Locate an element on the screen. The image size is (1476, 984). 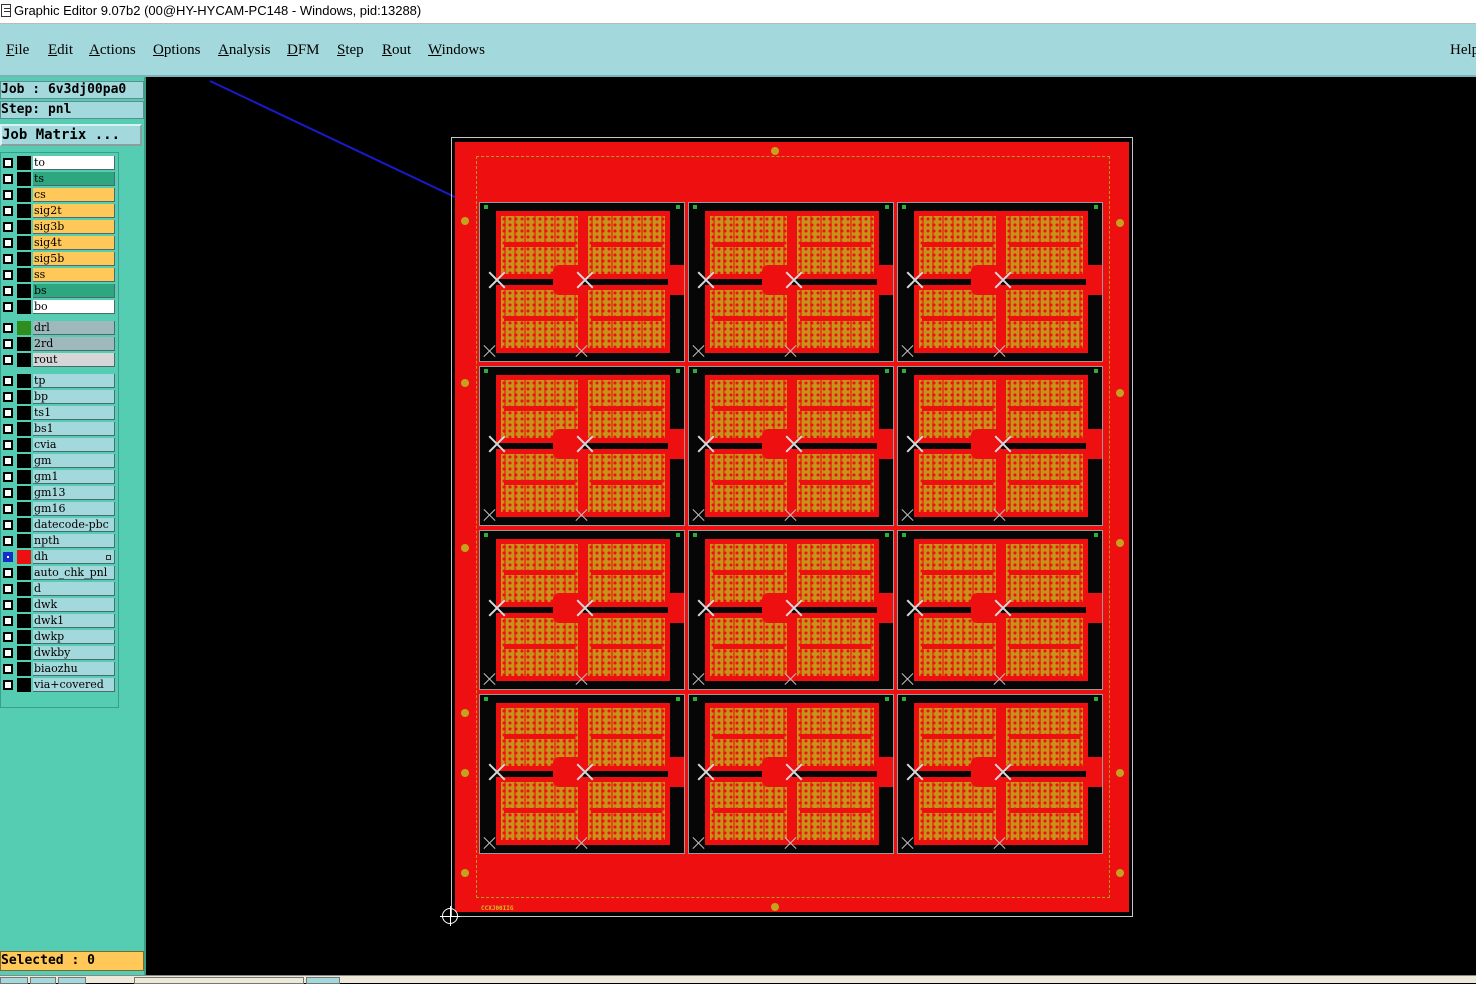
layer-row-dwkby: dwkby is located at coordinates (59, 653).